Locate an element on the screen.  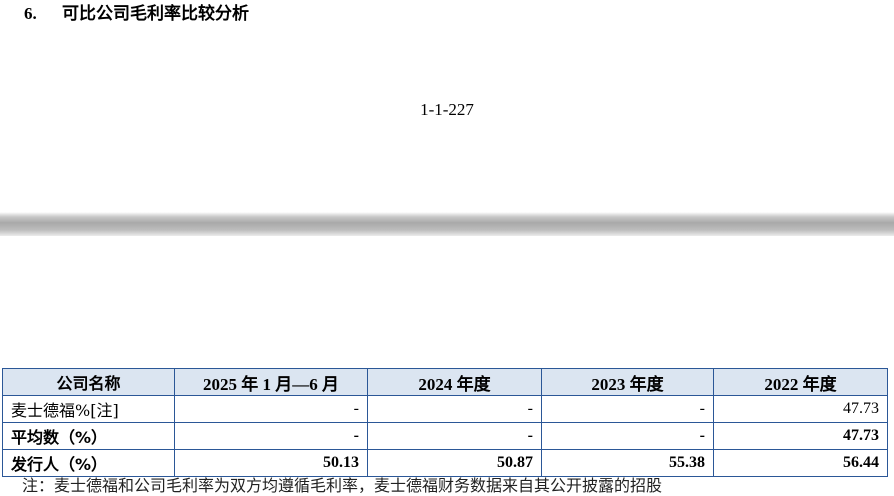
table-row: 平均数（%） - - - 47.73 is located at coordinates (445, 436).